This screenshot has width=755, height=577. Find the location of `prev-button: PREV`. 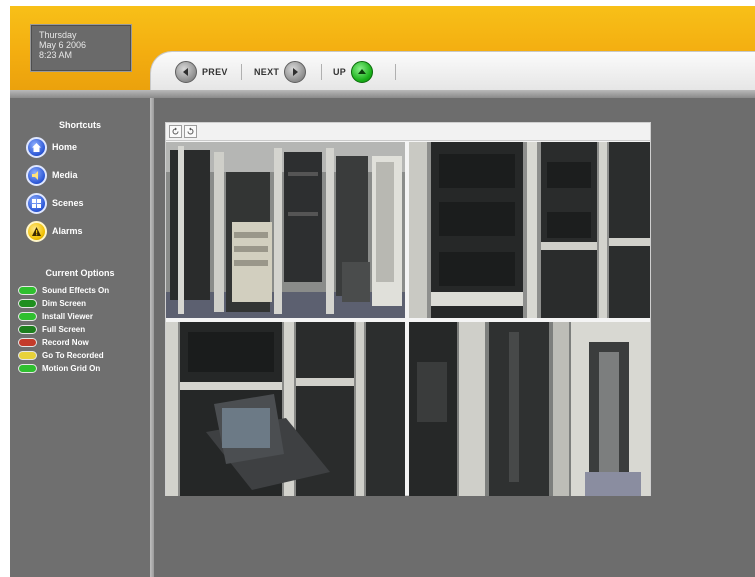

prev-button: PREV is located at coordinates (201, 72).